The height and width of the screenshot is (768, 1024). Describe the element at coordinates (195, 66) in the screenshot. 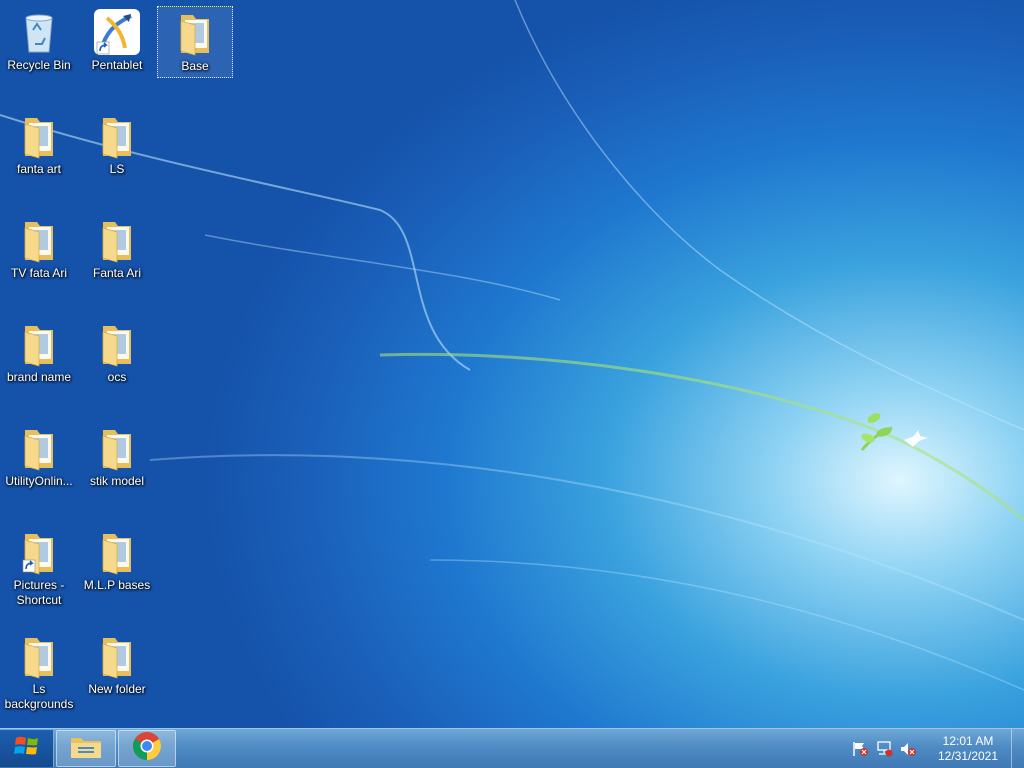

I see `desktop-icon-label: Base` at that location.